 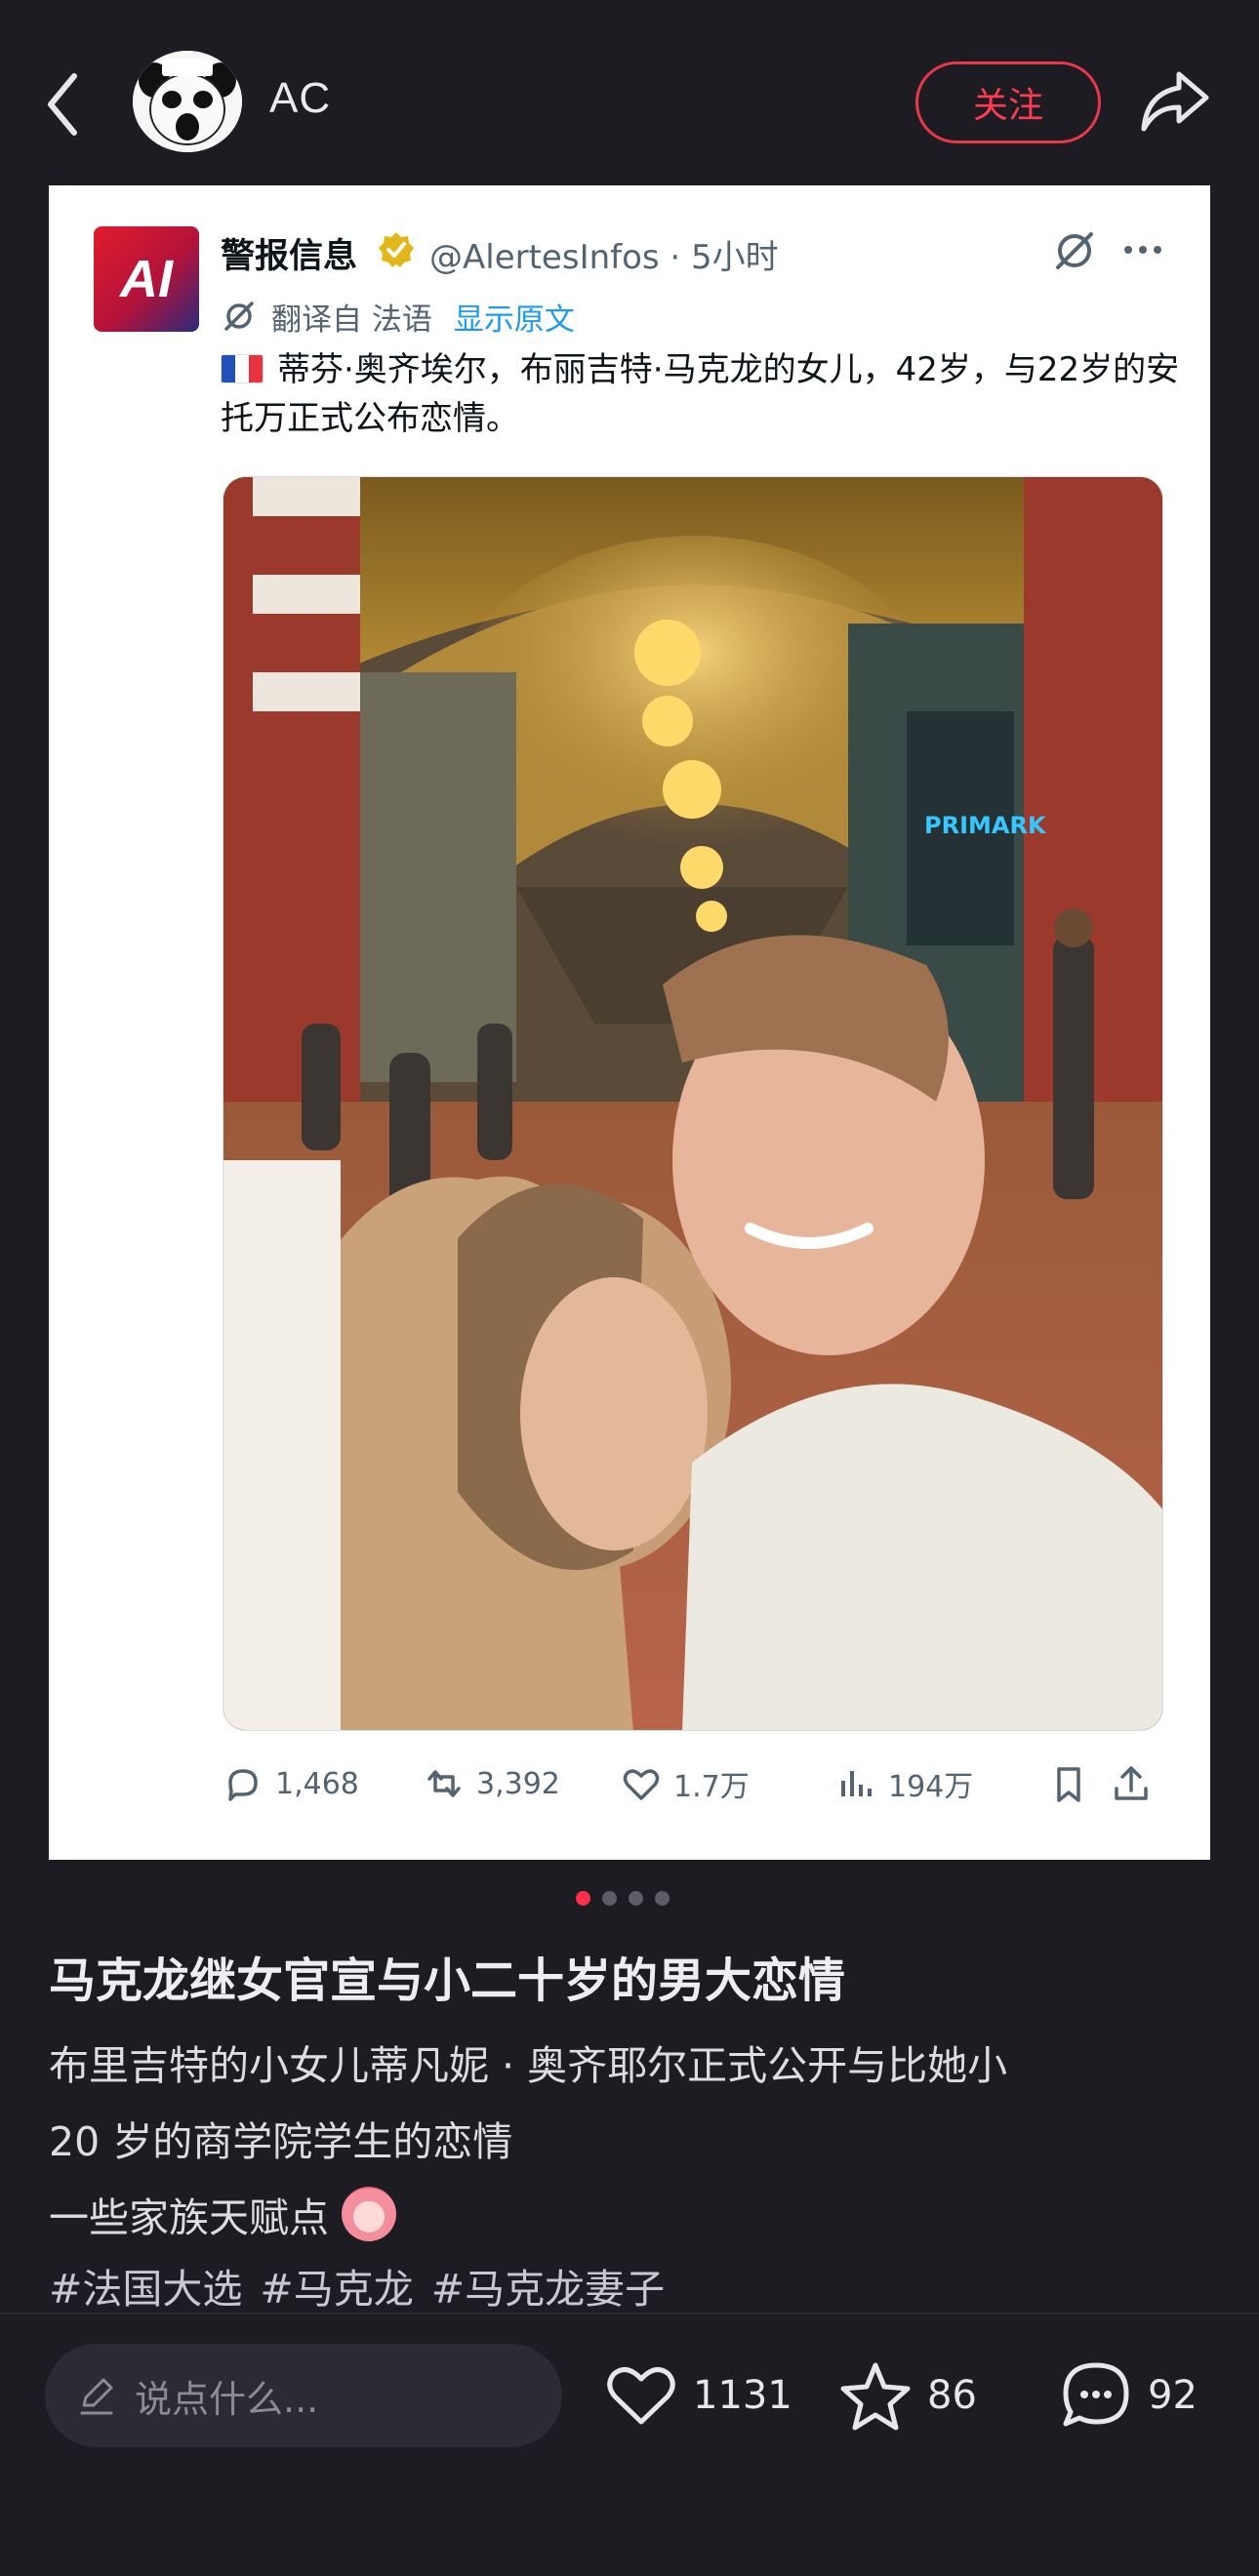 I want to click on pencil-icon, so click(x=96, y=2396).